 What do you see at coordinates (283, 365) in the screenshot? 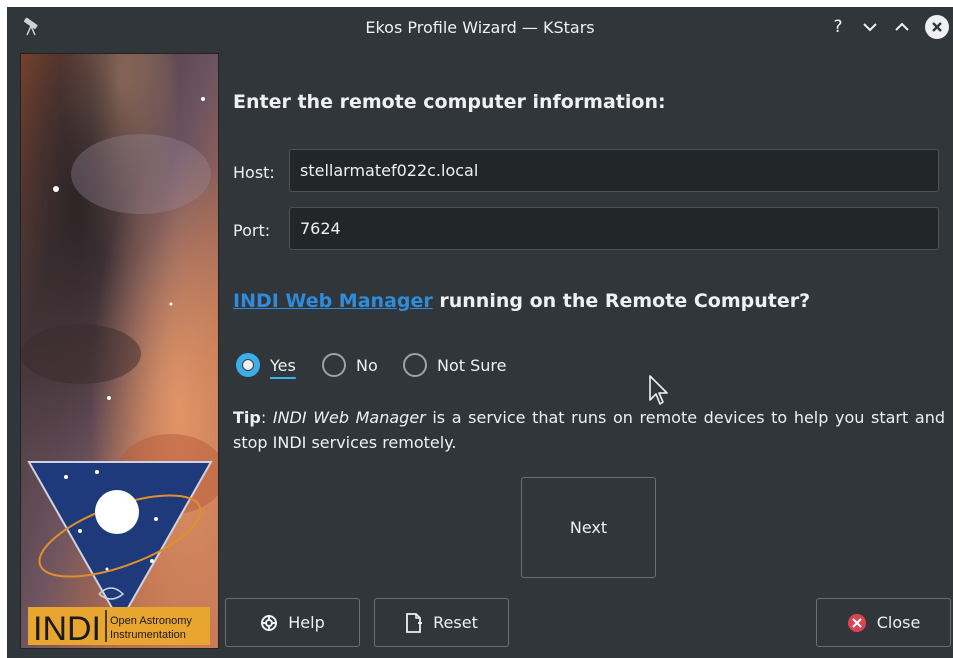
I see `radio-yes-label: Yes` at bounding box center [283, 365].